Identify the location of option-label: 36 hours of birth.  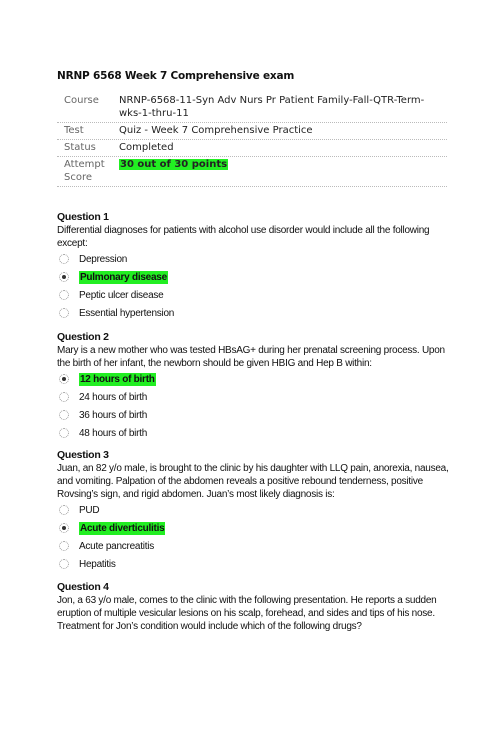
(113, 415).